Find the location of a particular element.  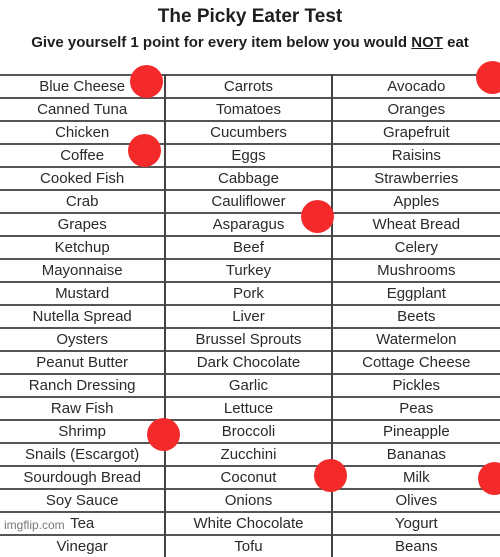

watermark: imgflip.com is located at coordinates (34, 525).